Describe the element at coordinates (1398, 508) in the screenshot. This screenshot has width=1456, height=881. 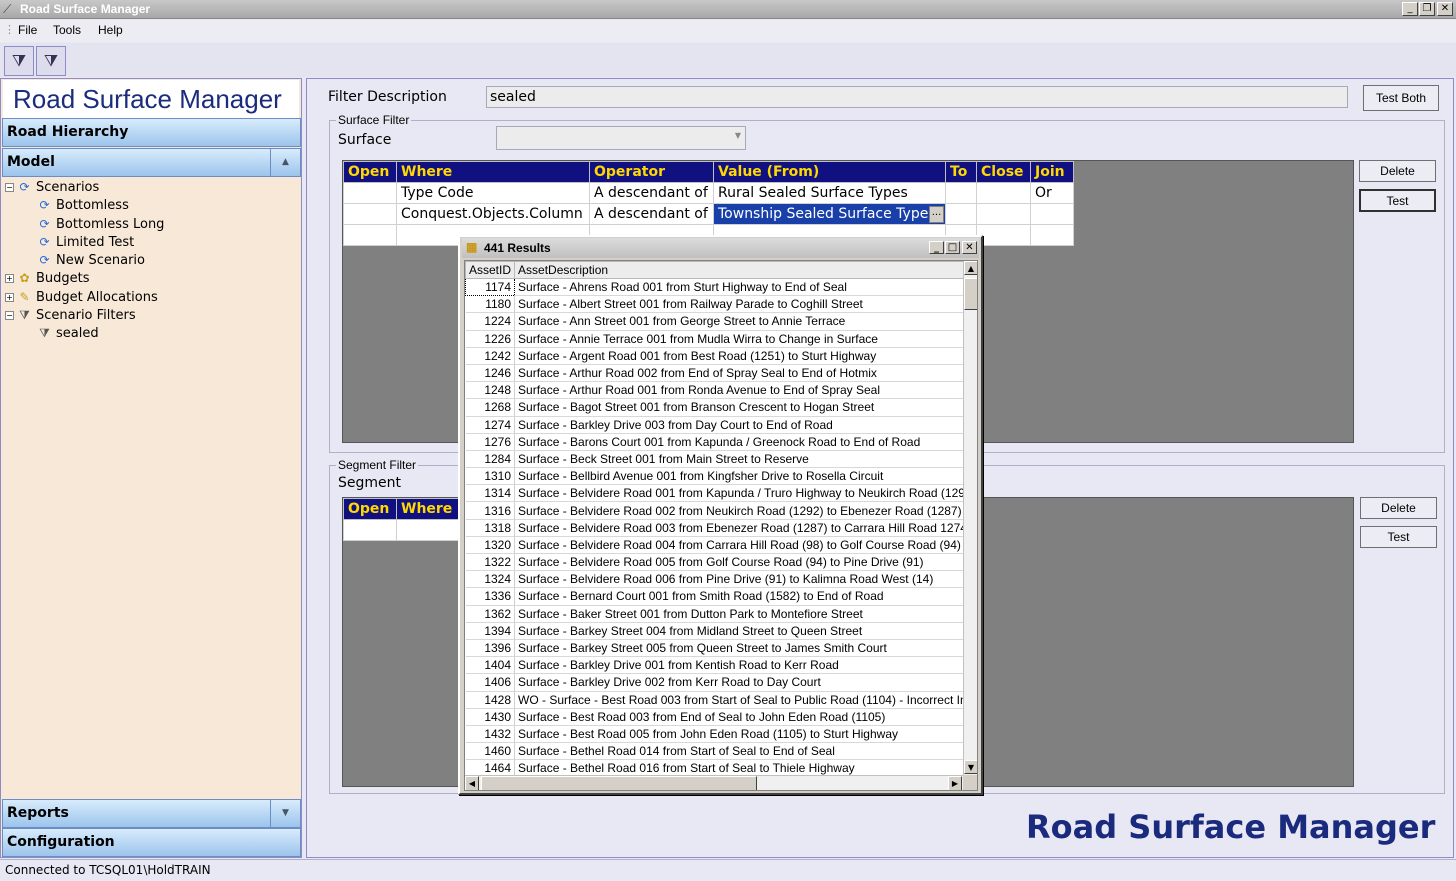
I see `segment-delete-button: Delete` at that location.